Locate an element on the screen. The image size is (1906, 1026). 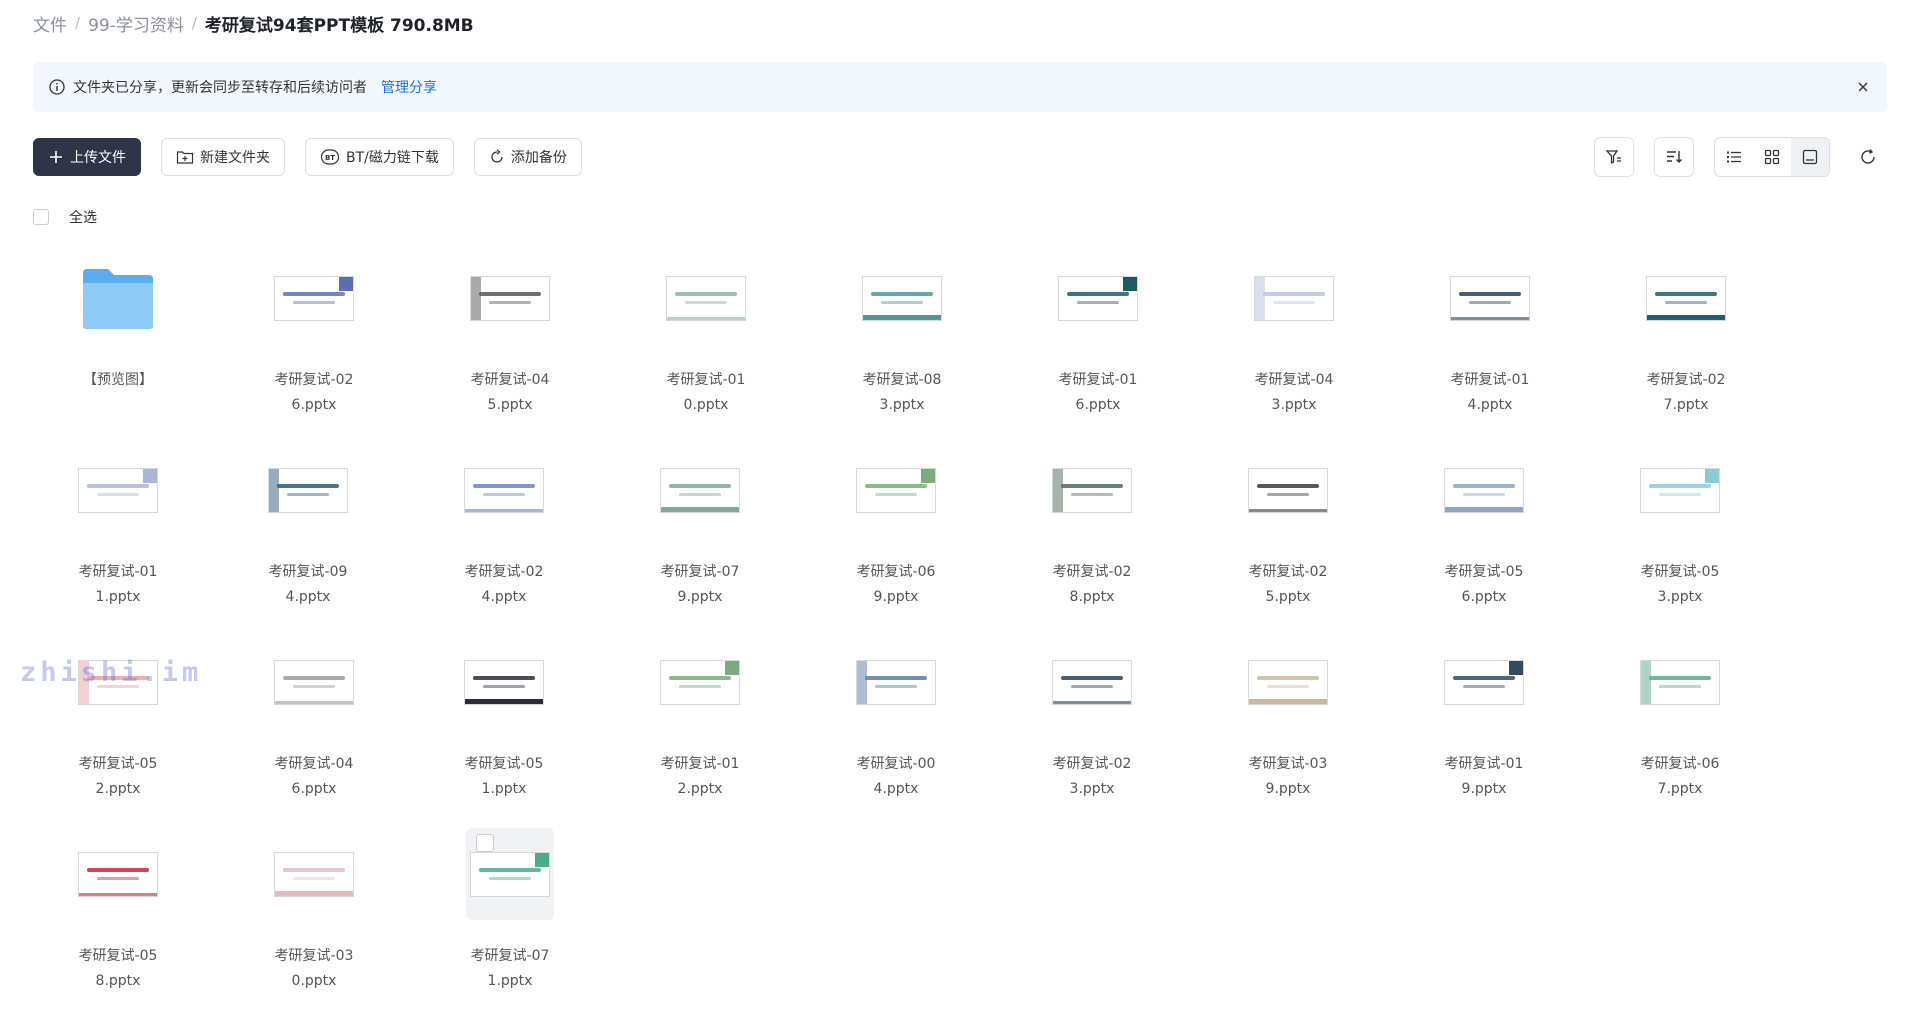
file-name-line2: 7.pptx is located at coordinates (1686, 405).